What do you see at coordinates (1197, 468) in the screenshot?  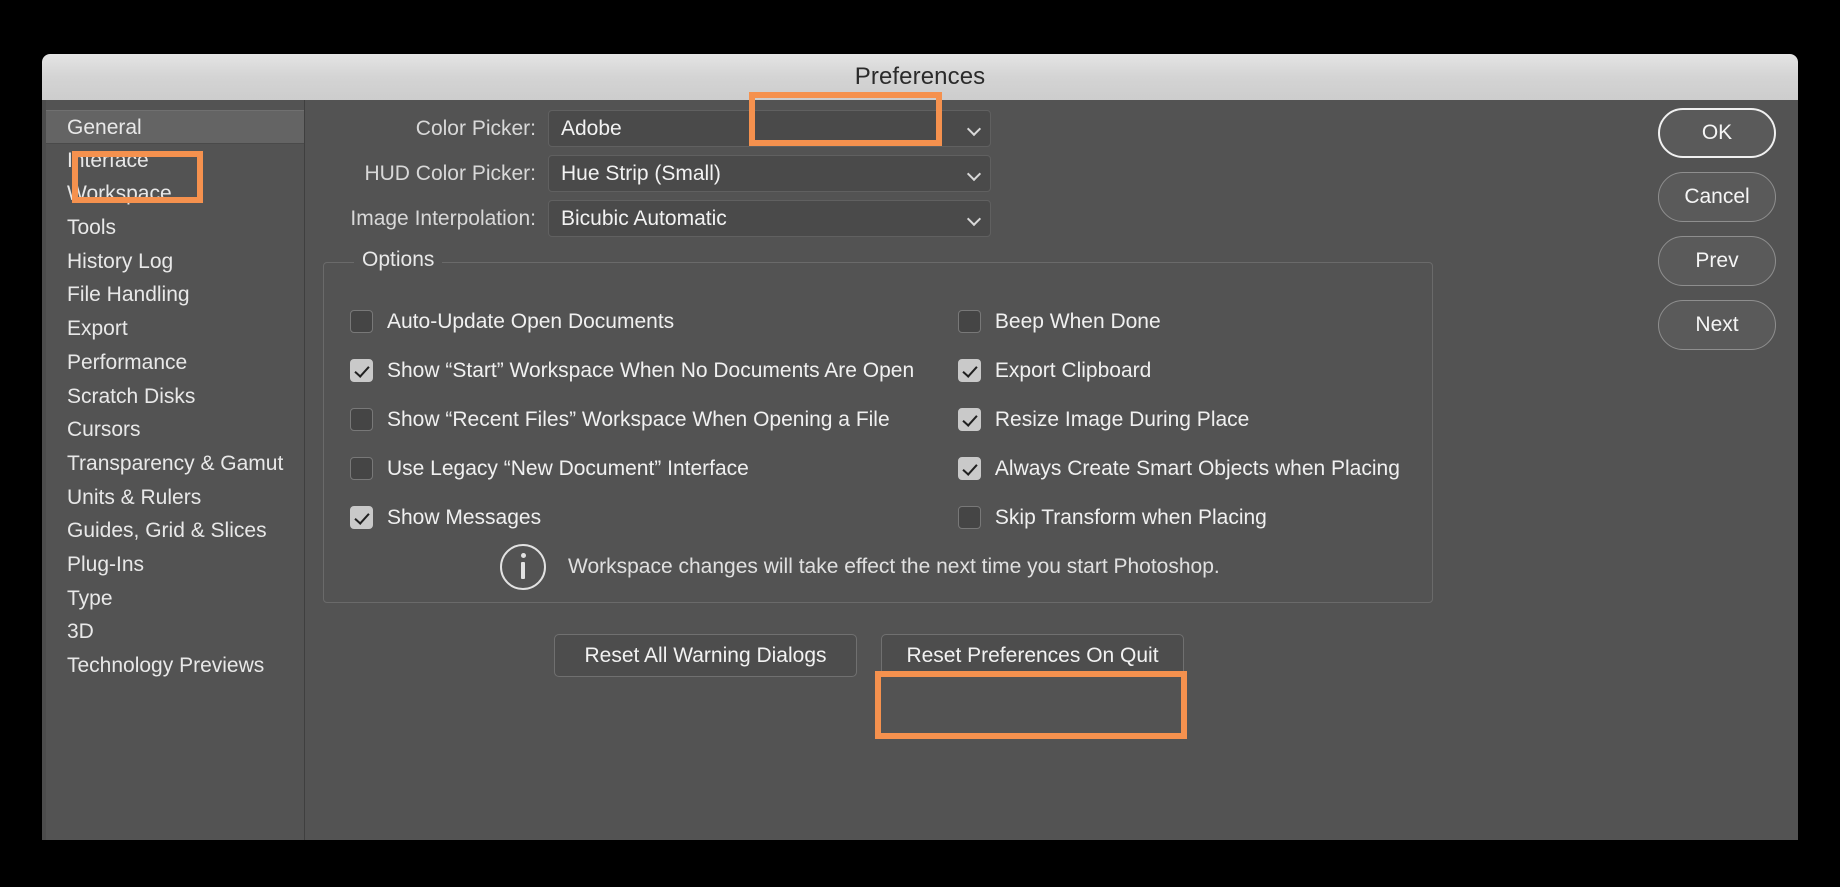 I see `checkbox-label: Always Create Smart Objects when Placing` at bounding box center [1197, 468].